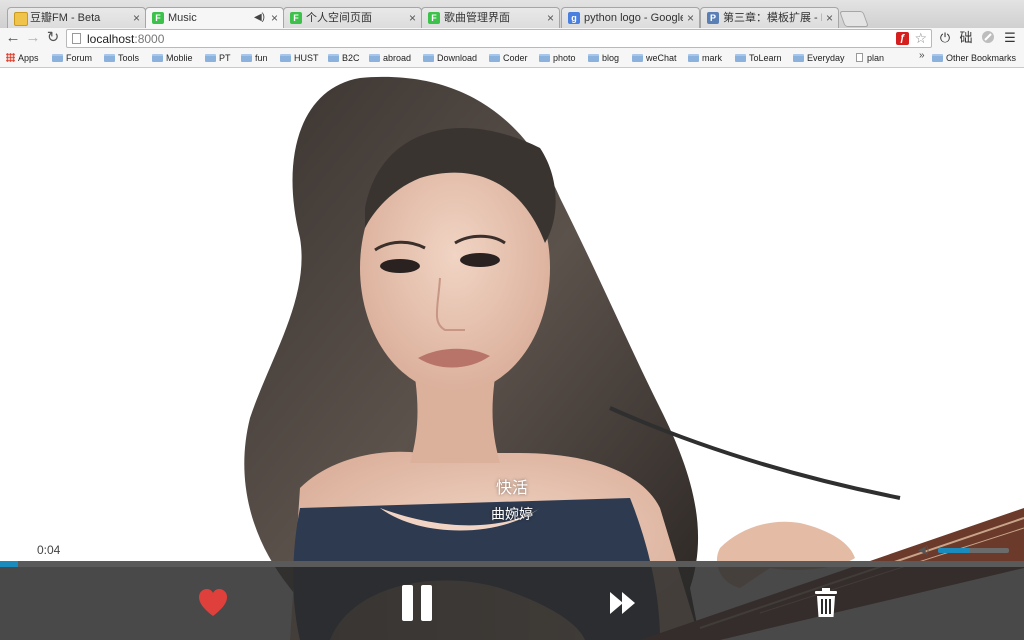 The width and height of the screenshot is (1024, 640). I want to click on speaker-icon: ◀), so click(259, 17).